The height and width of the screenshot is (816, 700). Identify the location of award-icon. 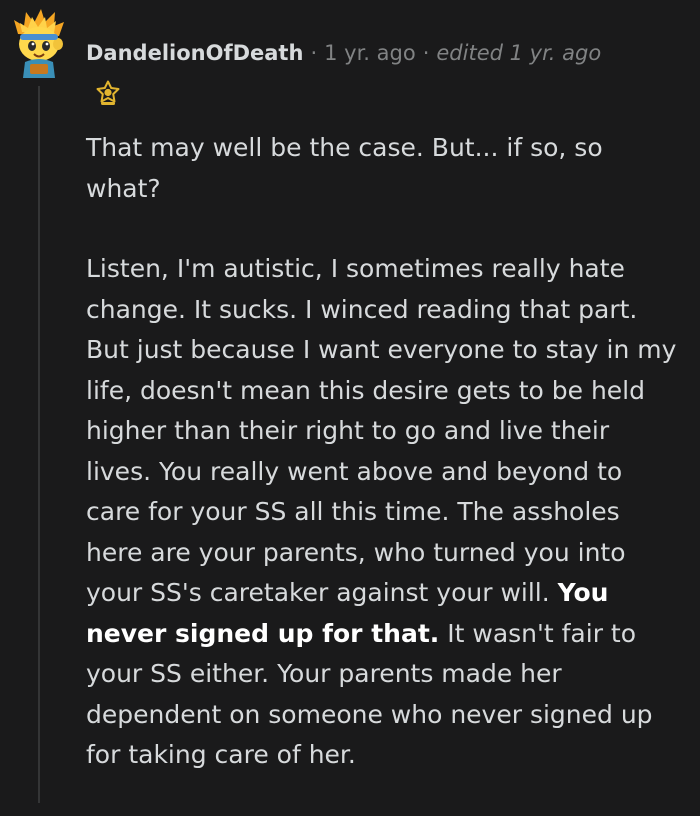
(108, 92).